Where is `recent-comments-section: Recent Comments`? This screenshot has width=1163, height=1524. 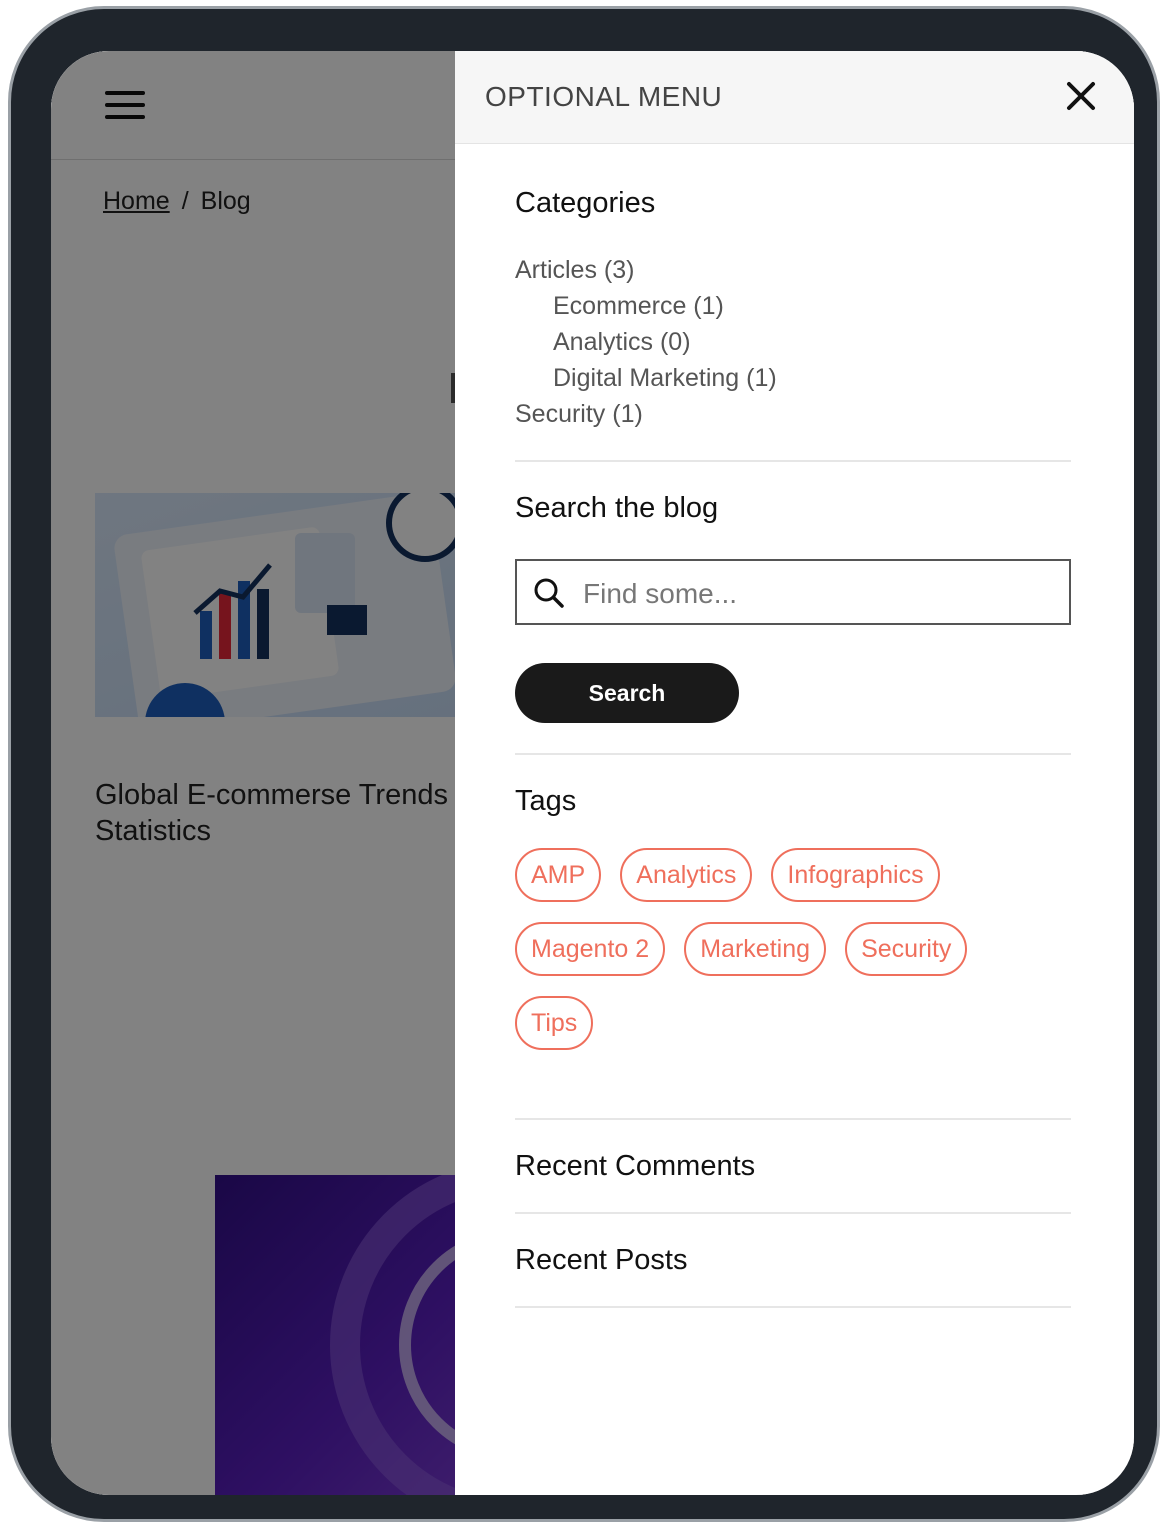 recent-comments-section: Recent Comments is located at coordinates (793, 1167).